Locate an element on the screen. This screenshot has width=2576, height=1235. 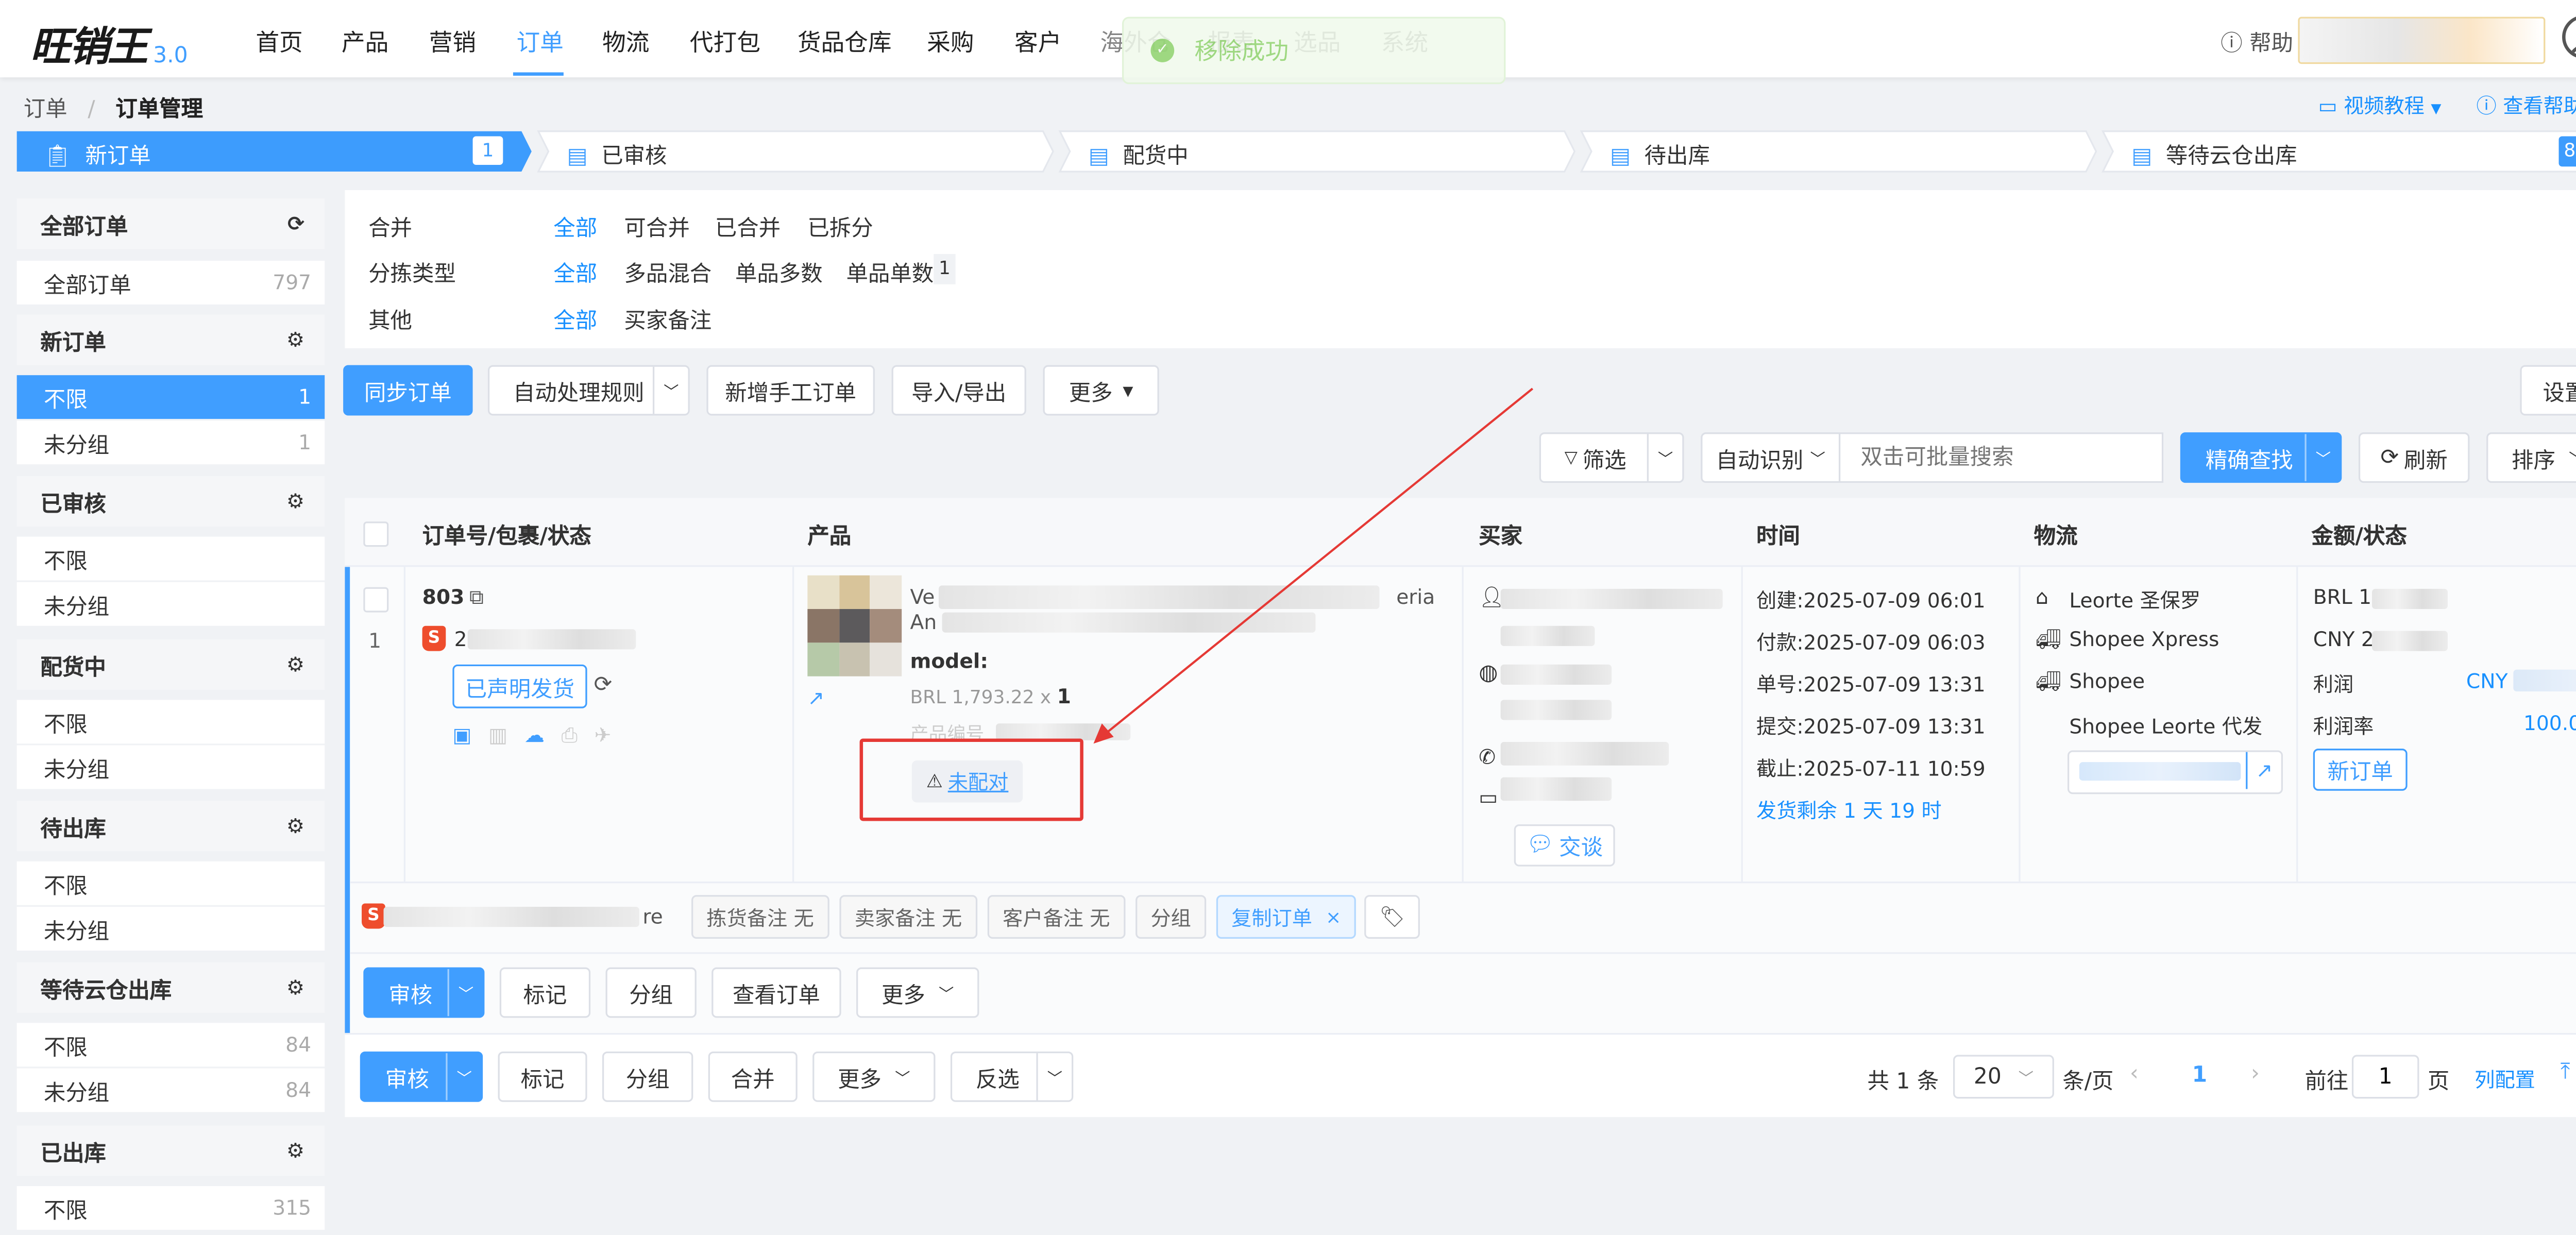
filter-sort-single-multi: 单品多数 is located at coordinates (779, 271).